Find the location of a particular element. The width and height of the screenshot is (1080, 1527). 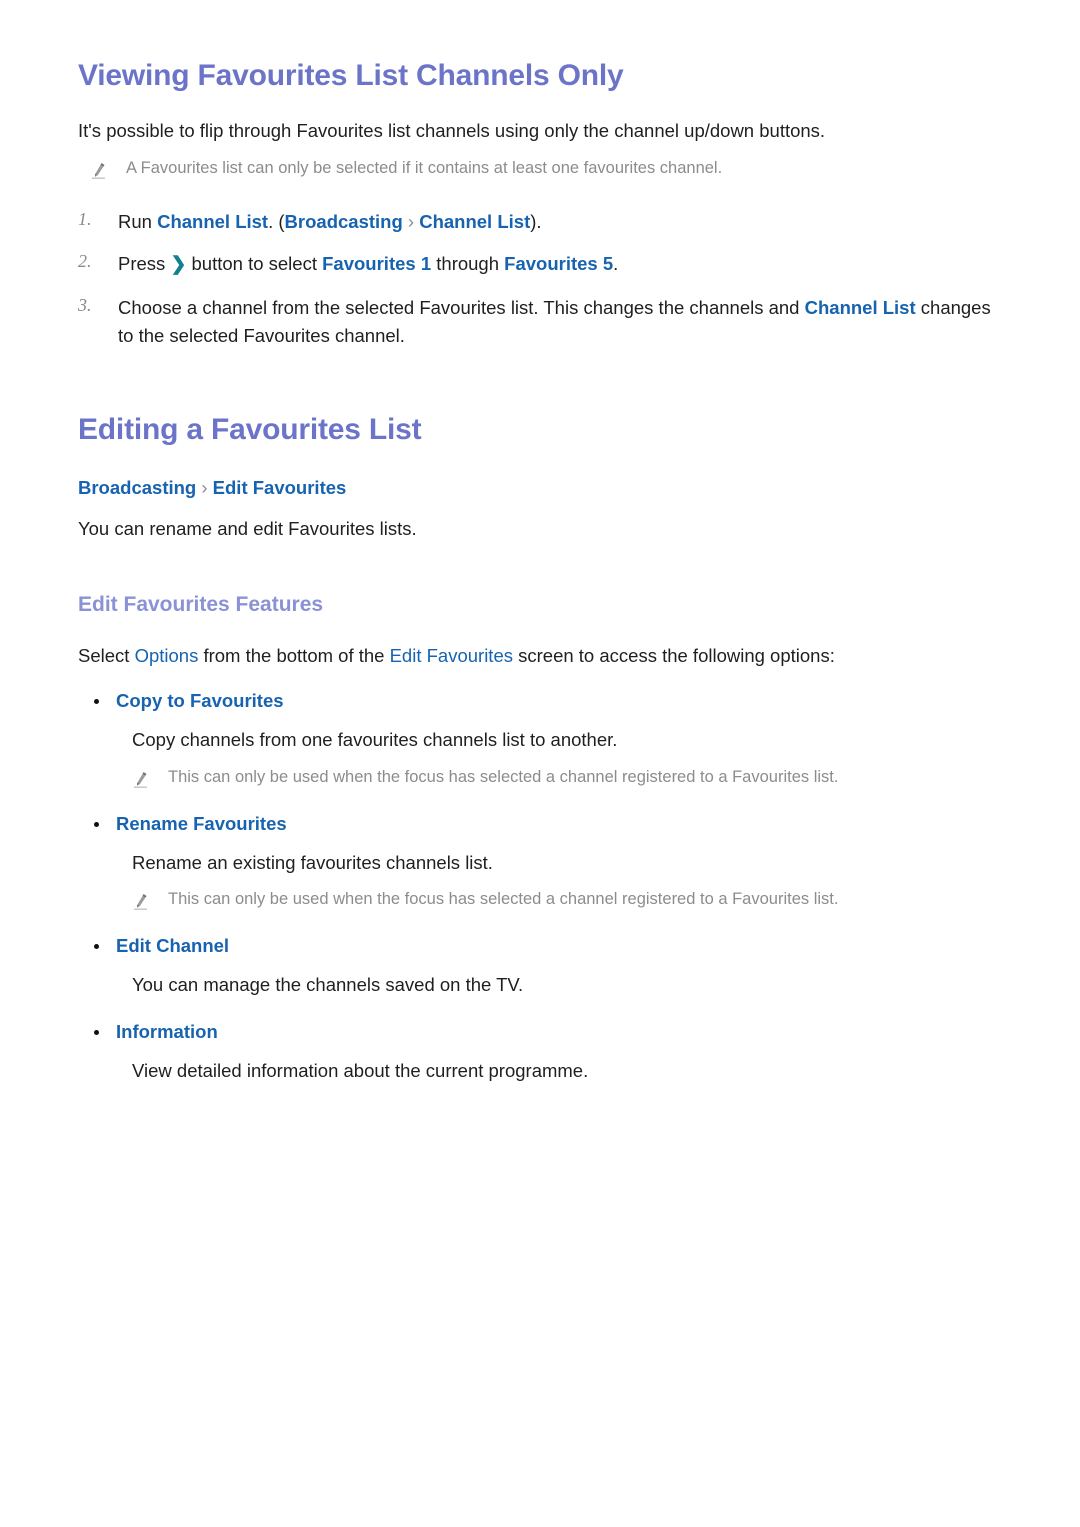

link-favourites-5: Favourites 5 is located at coordinates (558, 263).